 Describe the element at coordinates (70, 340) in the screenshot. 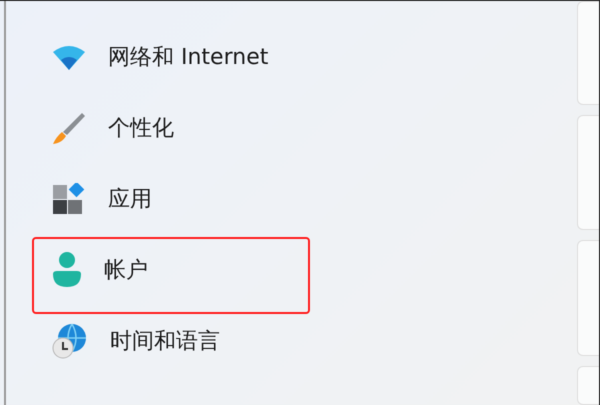

I see `globe-clock-icon` at that location.